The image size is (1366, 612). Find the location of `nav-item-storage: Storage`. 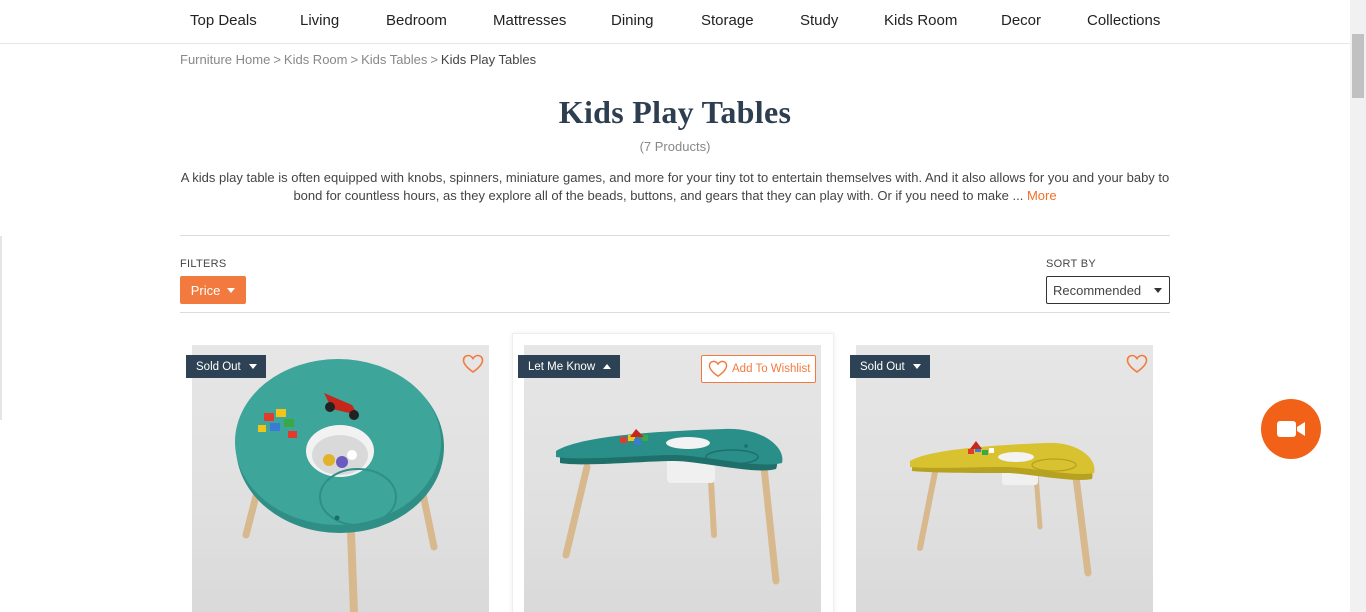

nav-item-storage: Storage is located at coordinates (727, 20).